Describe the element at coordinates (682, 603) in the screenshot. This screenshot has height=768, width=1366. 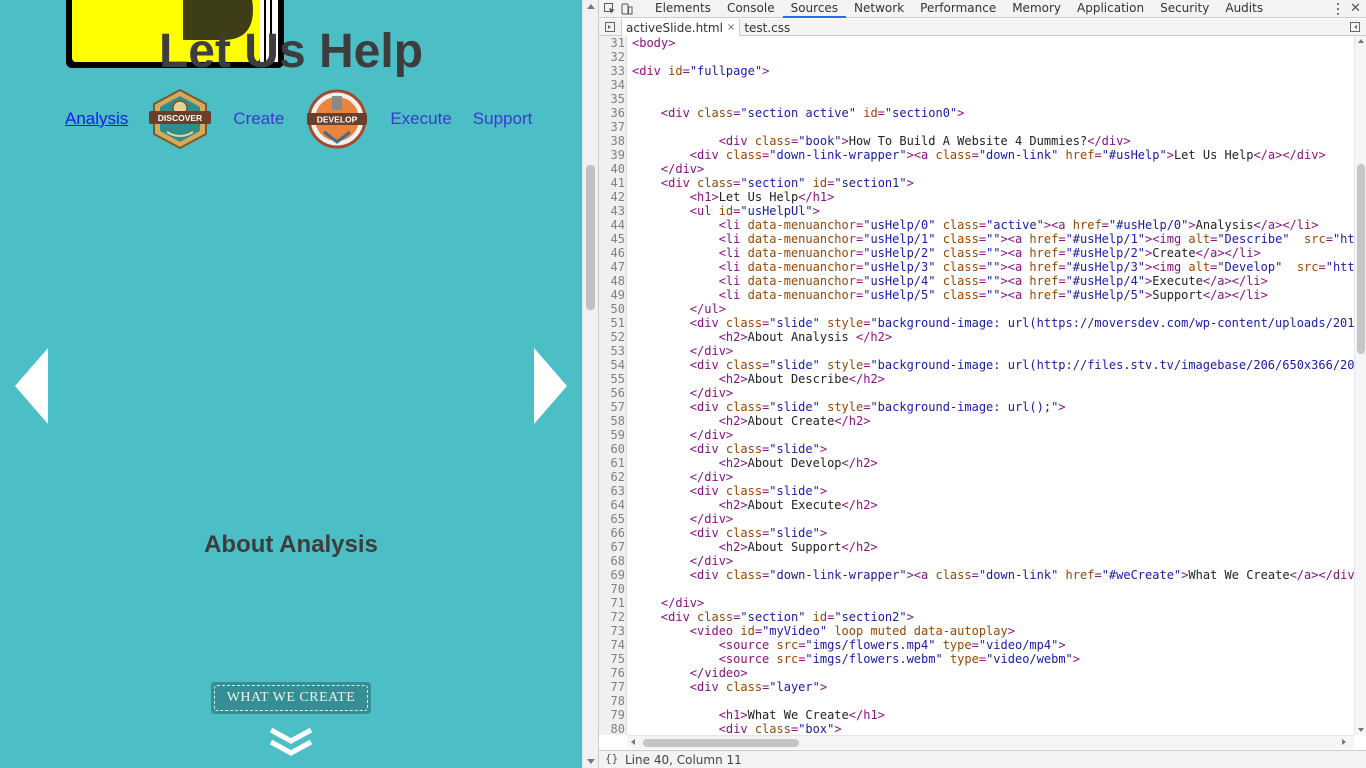
I see `code-token-tag: </div>` at that location.